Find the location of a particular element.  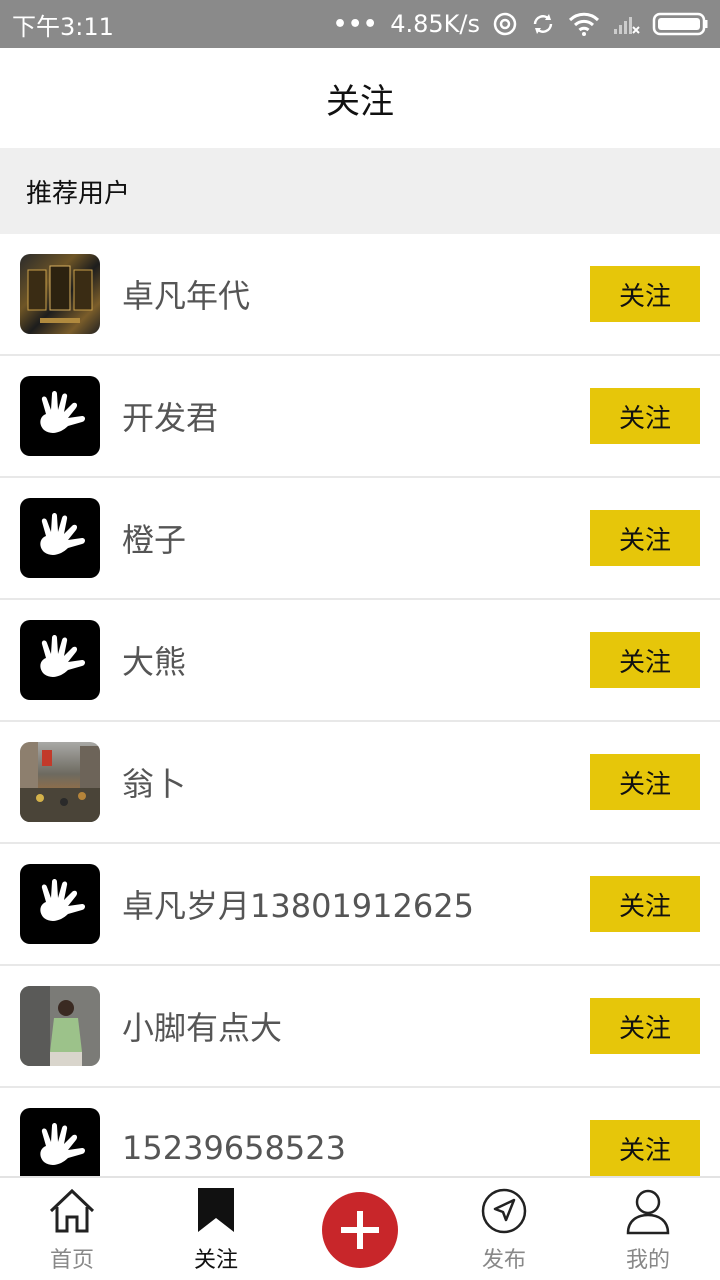

status-bar: 下午3:11 ••• 4.85K/s is located at coordinates (360, 24).